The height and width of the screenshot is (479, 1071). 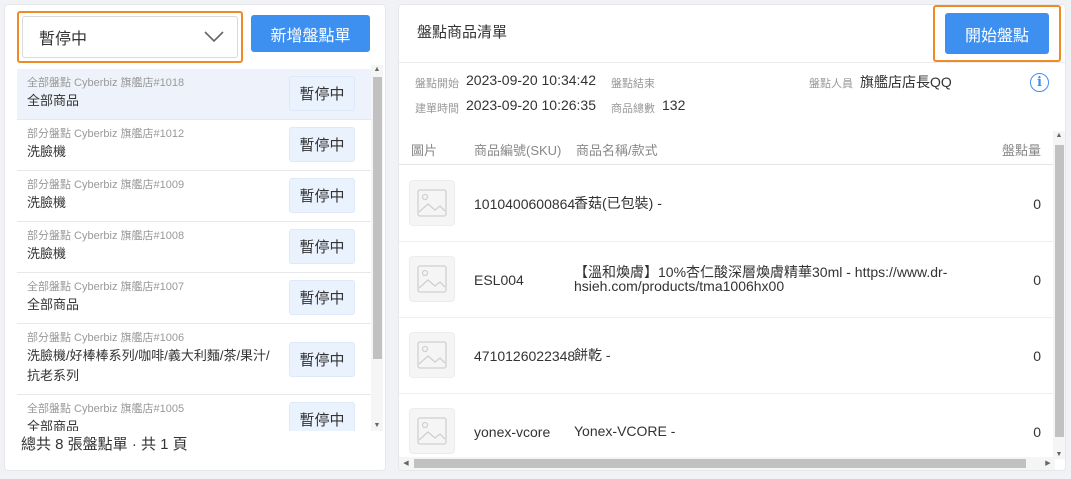 What do you see at coordinates (462, 32) in the screenshot?
I see `panel-title: 盤點商品清單` at bounding box center [462, 32].